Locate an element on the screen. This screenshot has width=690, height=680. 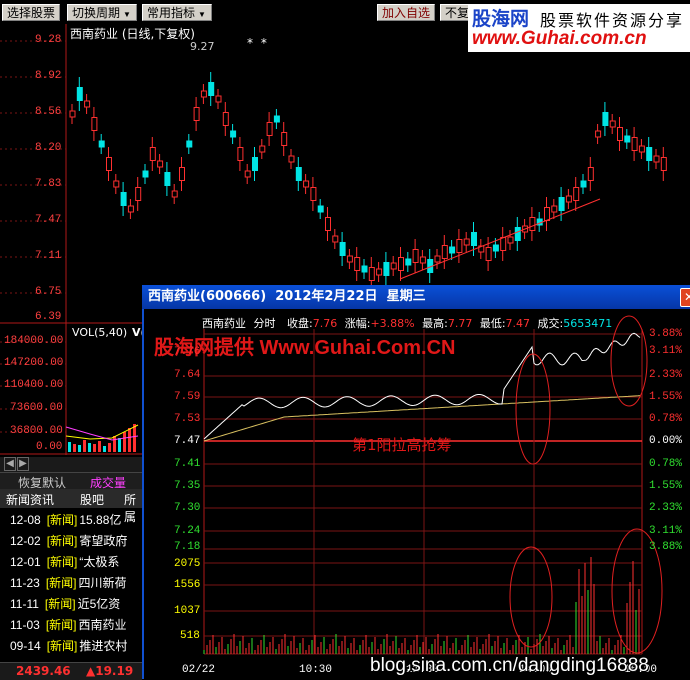
volume-label: 110400.00 is located at coordinates (34, 385).